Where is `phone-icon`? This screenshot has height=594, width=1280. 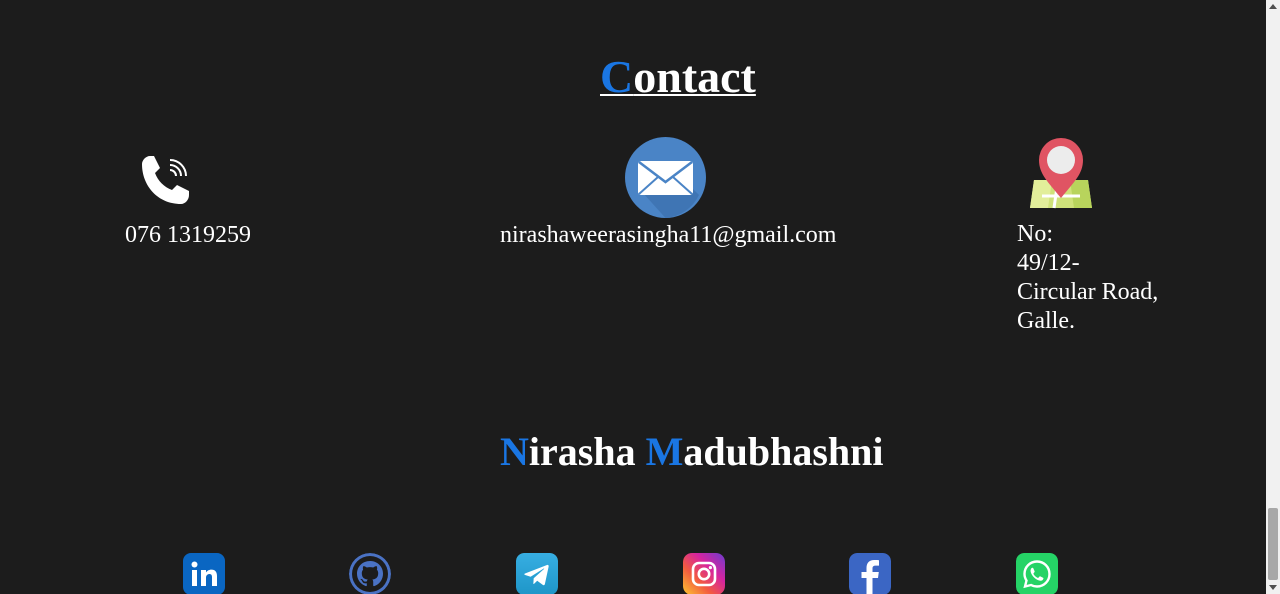
phone-icon is located at coordinates (166, 180).